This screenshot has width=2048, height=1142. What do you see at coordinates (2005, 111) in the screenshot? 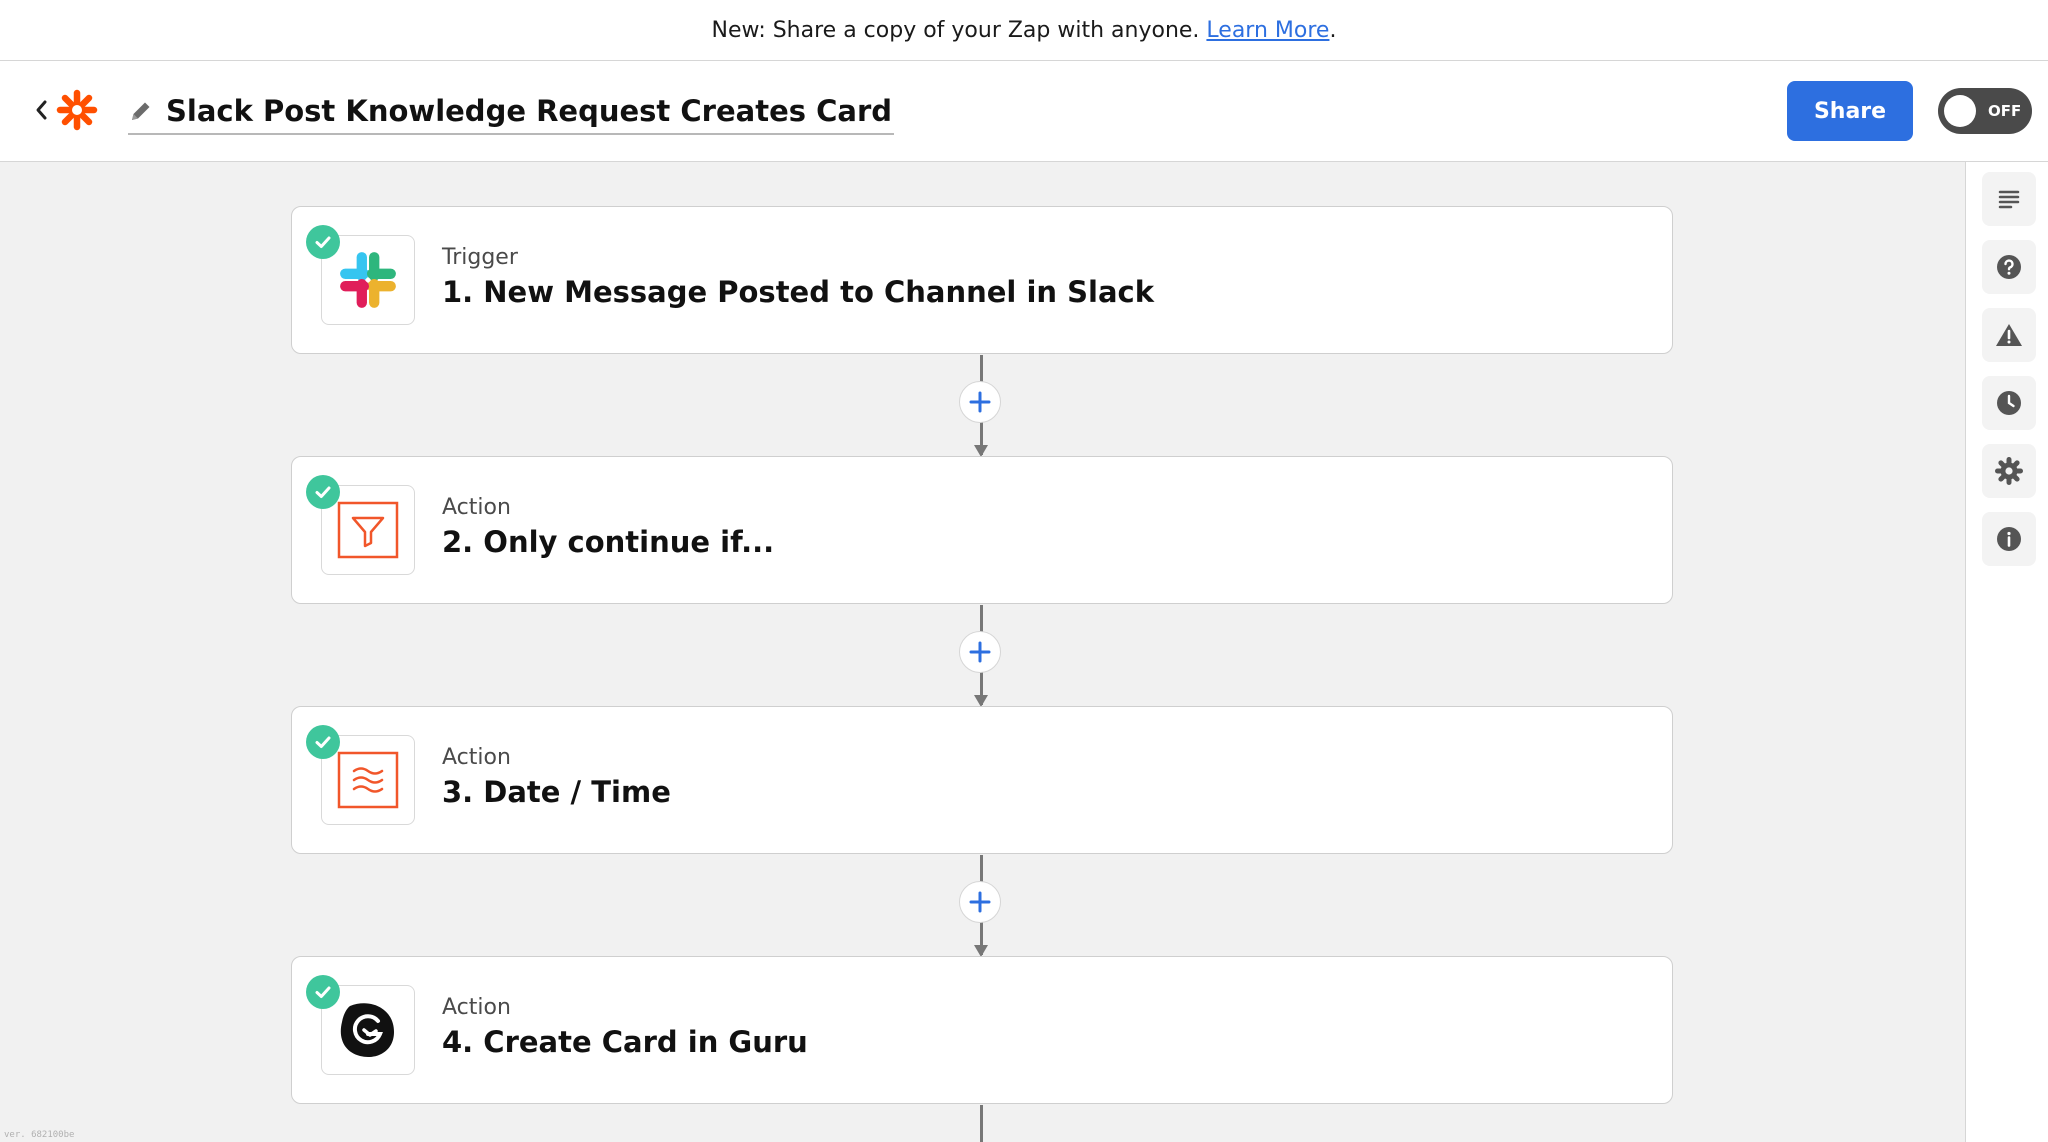
I see `toggle-label: OFF` at bounding box center [2005, 111].